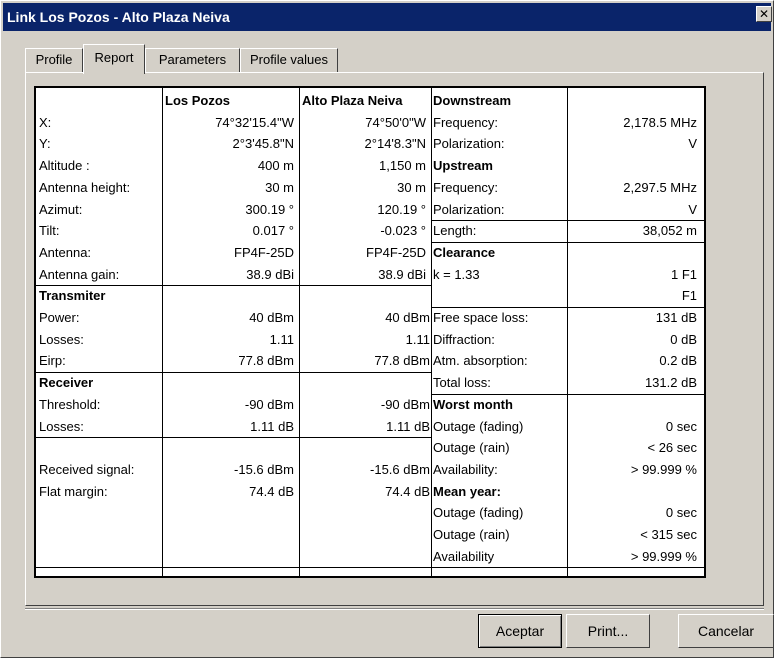 The height and width of the screenshot is (658, 774). What do you see at coordinates (463, 166) in the screenshot?
I see `upstream-header: Upstream` at bounding box center [463, 166].